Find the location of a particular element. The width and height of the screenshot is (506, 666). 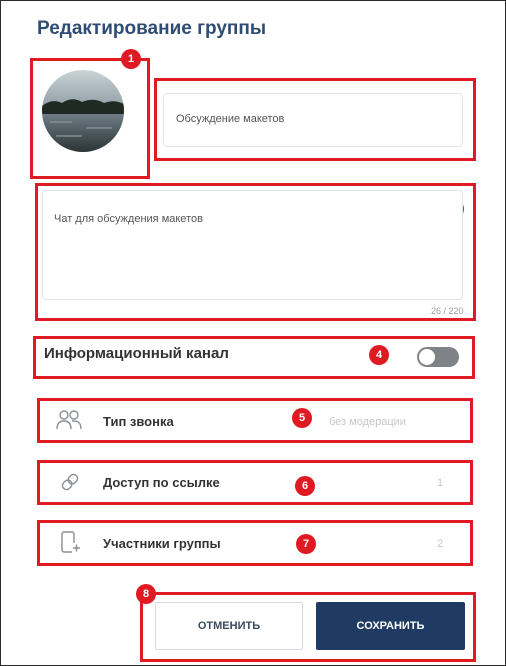

save-button: СОХРАНИТЬ is located at coordinates (390, 626).